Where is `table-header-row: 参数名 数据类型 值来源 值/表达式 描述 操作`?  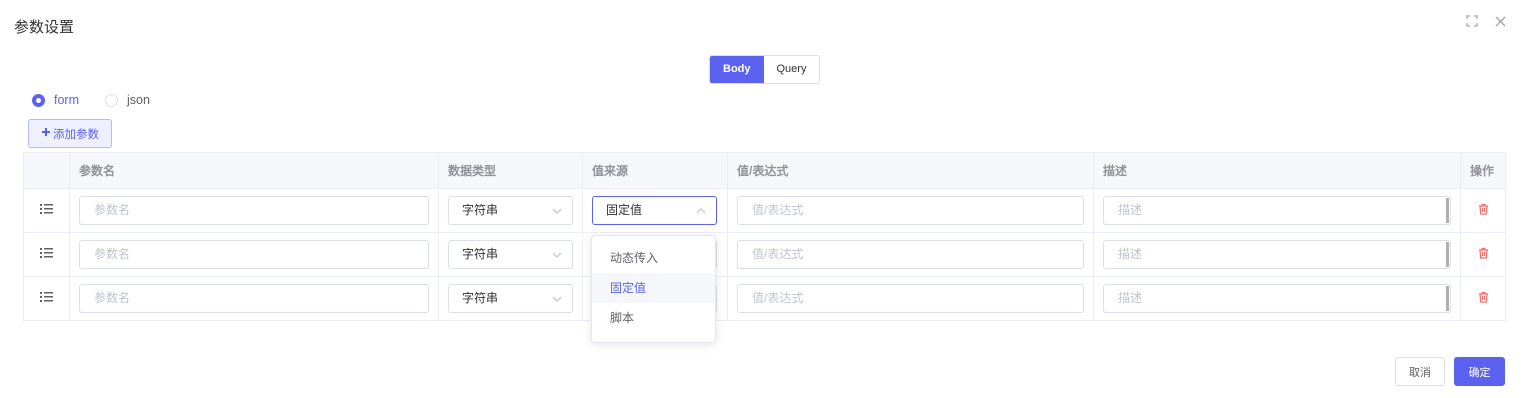
table-header-row: 参数名 数据类型 值来源 值/表达式 描述 操作 is located at coordinates (764, 170).